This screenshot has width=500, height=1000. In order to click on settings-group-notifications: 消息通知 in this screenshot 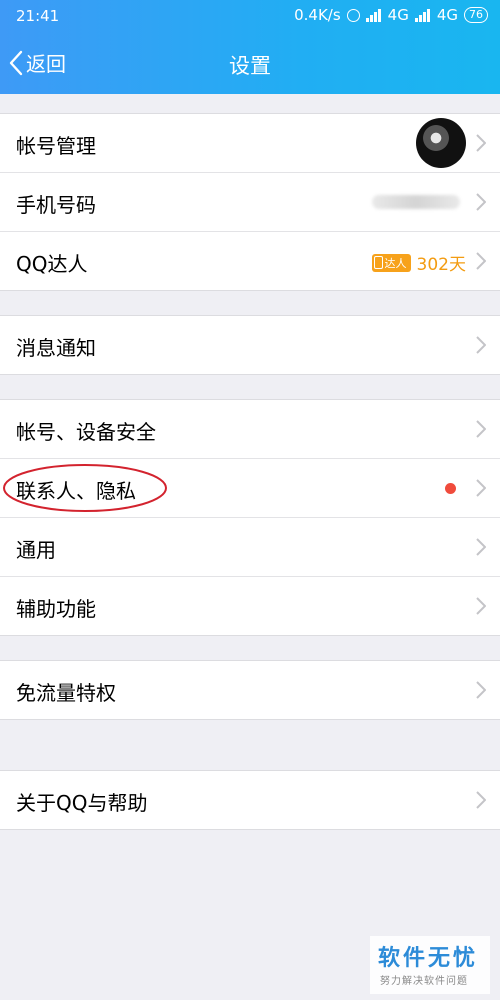, I will do `click(250, 345)`.